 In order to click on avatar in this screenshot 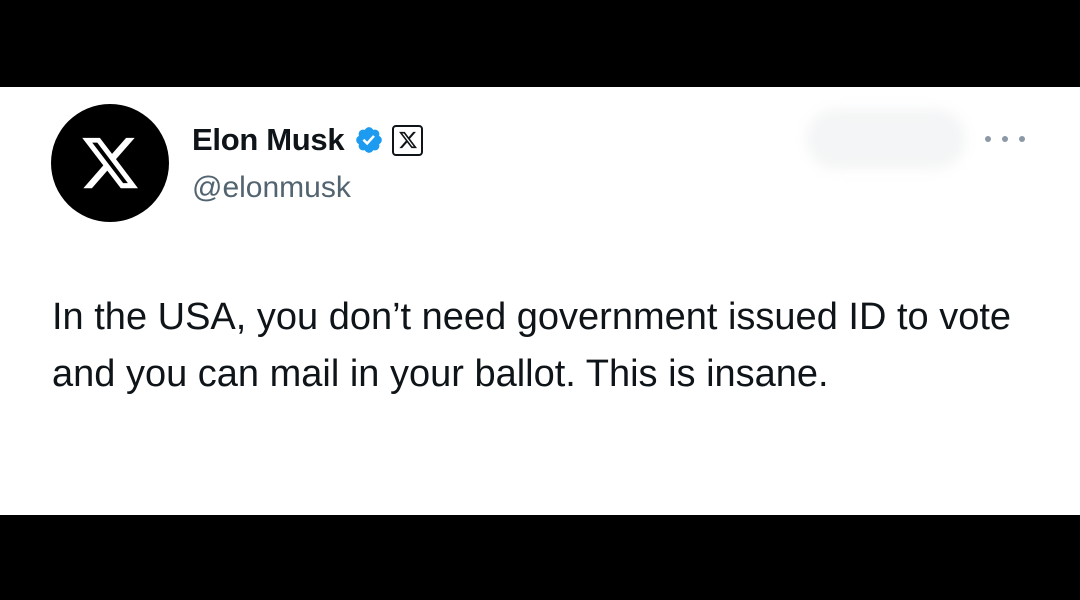, I will do `click(110, 163)`.